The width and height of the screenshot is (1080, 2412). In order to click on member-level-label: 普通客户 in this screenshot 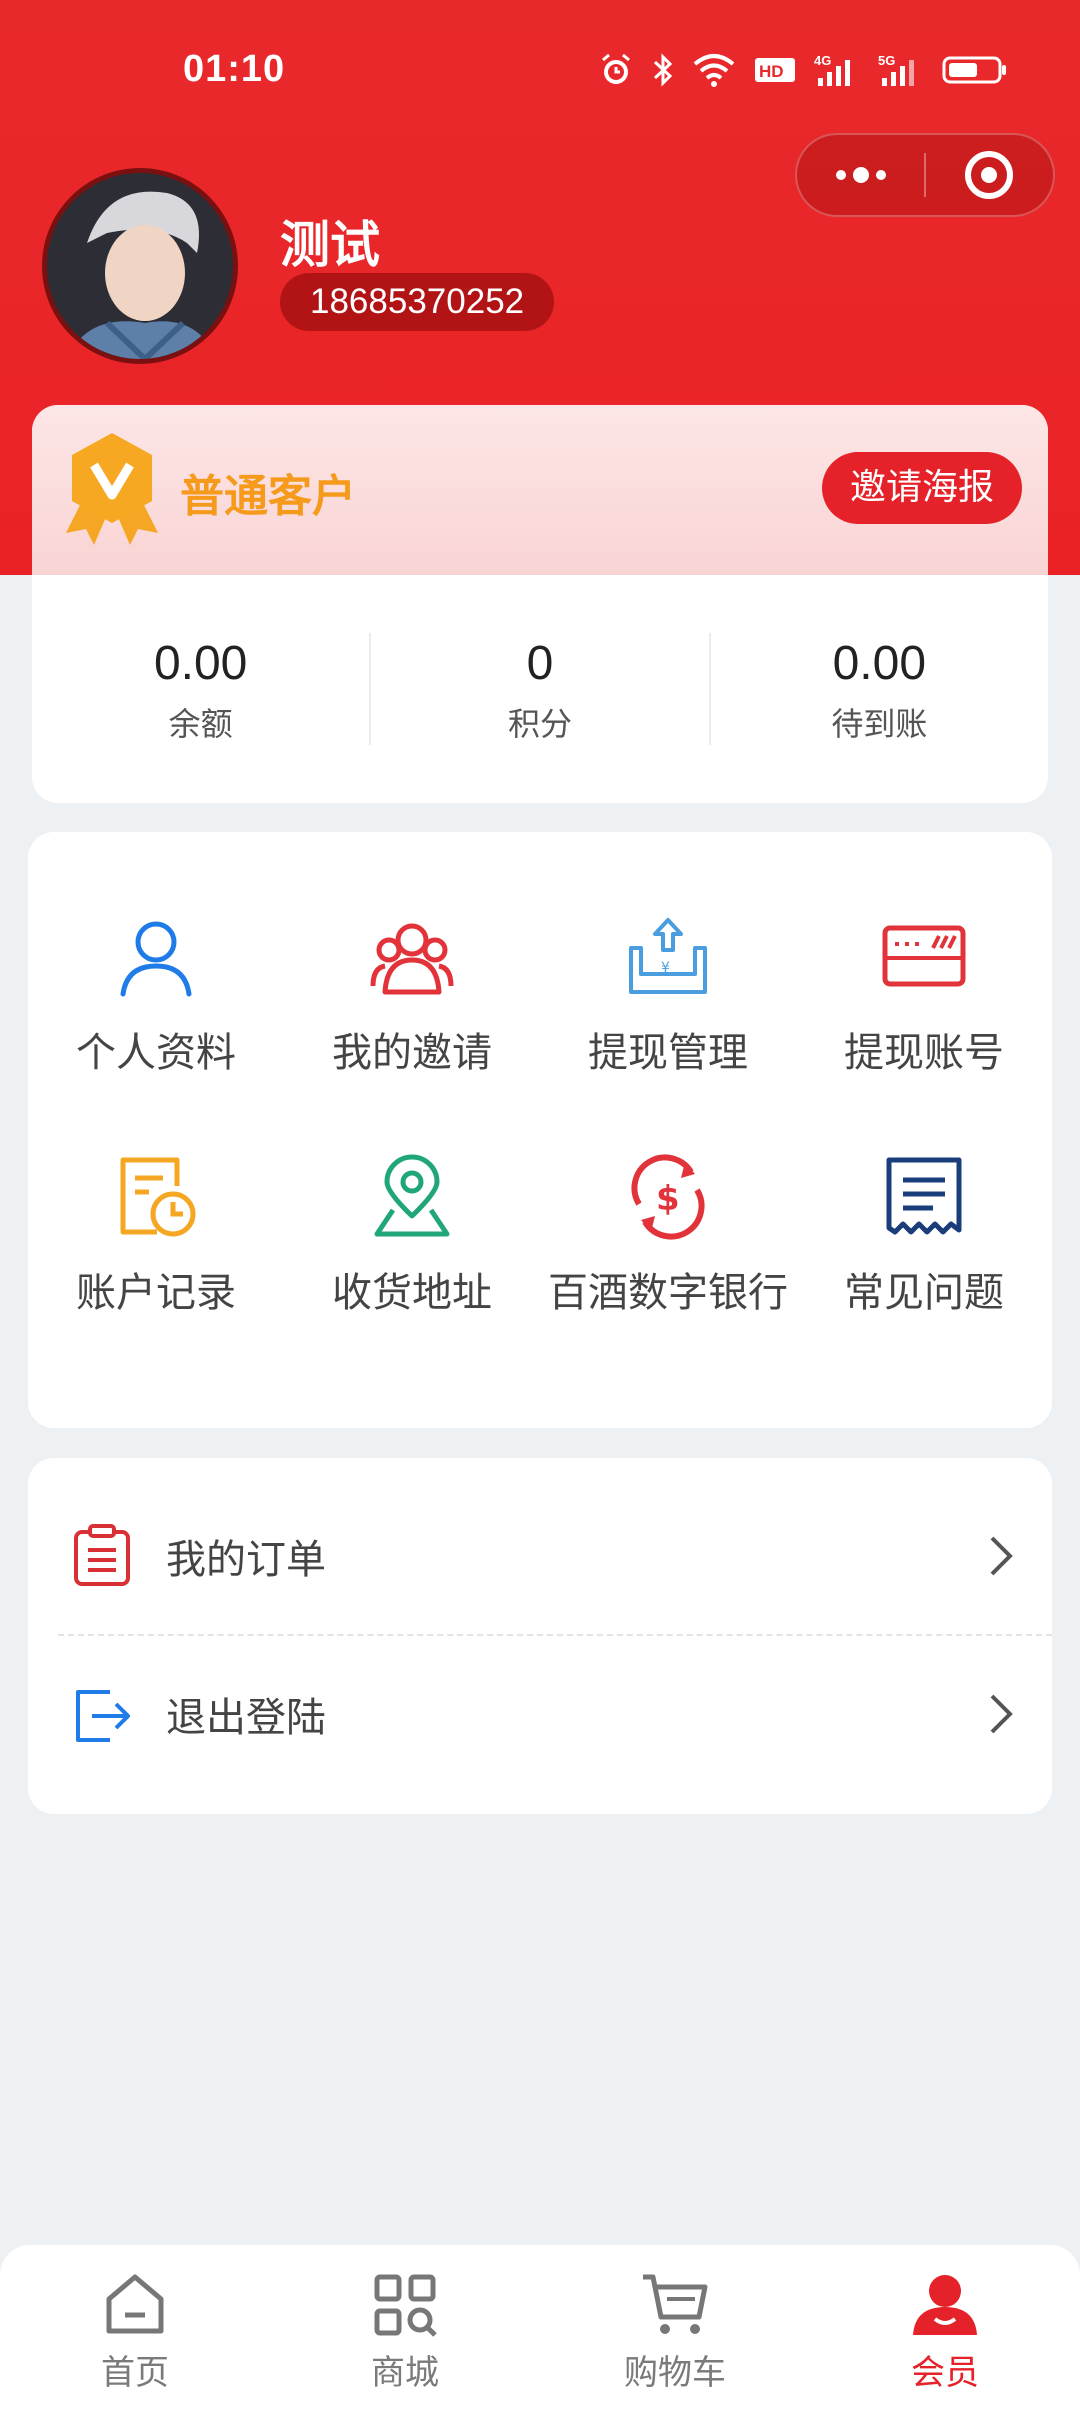, I will do `click(268, 496)`.